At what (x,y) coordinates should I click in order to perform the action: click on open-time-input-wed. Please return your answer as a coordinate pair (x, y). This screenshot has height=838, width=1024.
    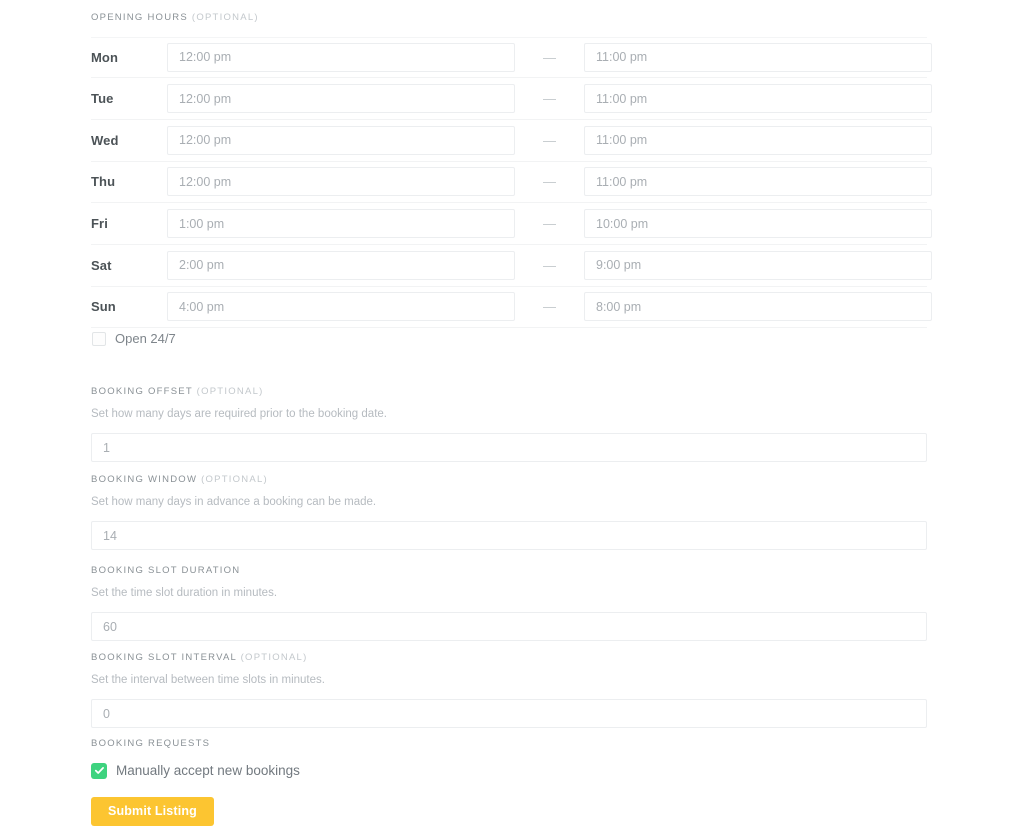
    Looking at the image, I should click on (341, 140).